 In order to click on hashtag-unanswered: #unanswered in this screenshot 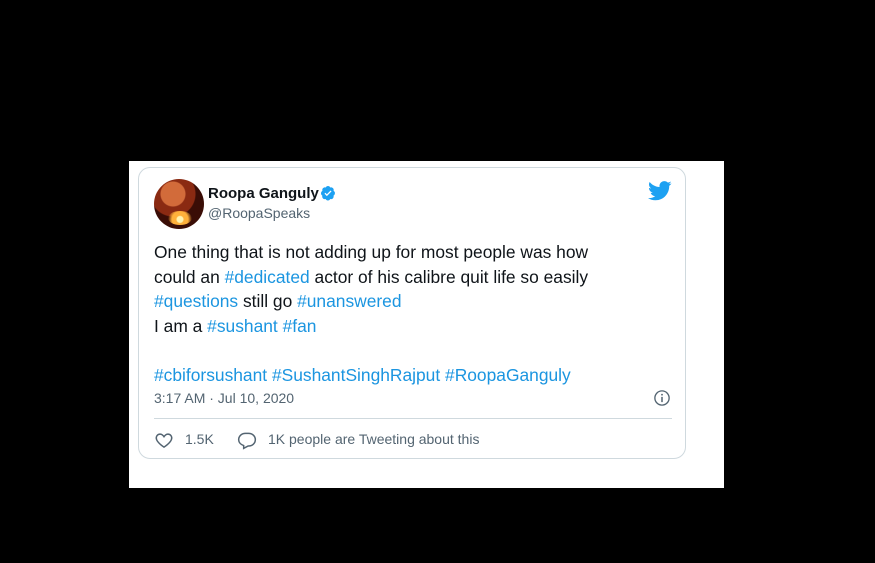, I will do `click(349, 301)`.